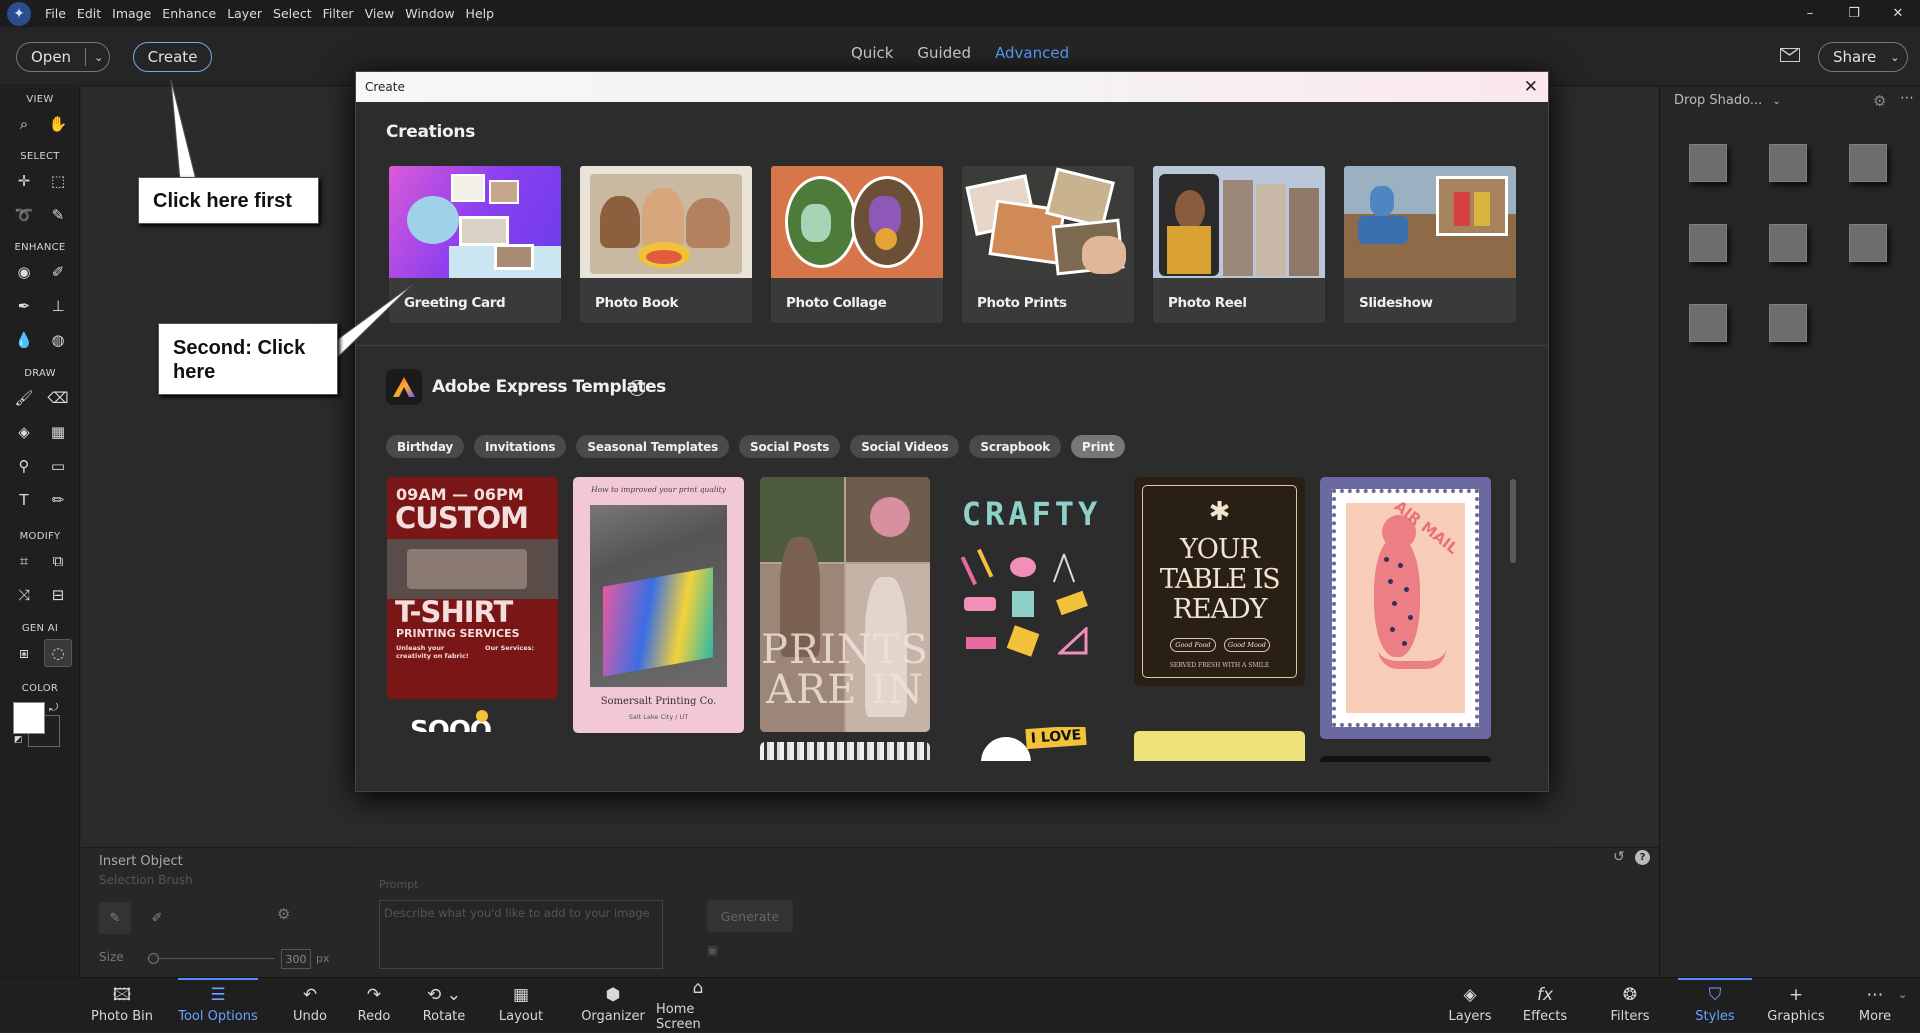 Image resolution: width=1920 pixels, height=1033 pixels. What do you see at coordinates (248, 359) in the screenshot?
I see `callout-second: Second: Click here` at bounding box center [248, 359].